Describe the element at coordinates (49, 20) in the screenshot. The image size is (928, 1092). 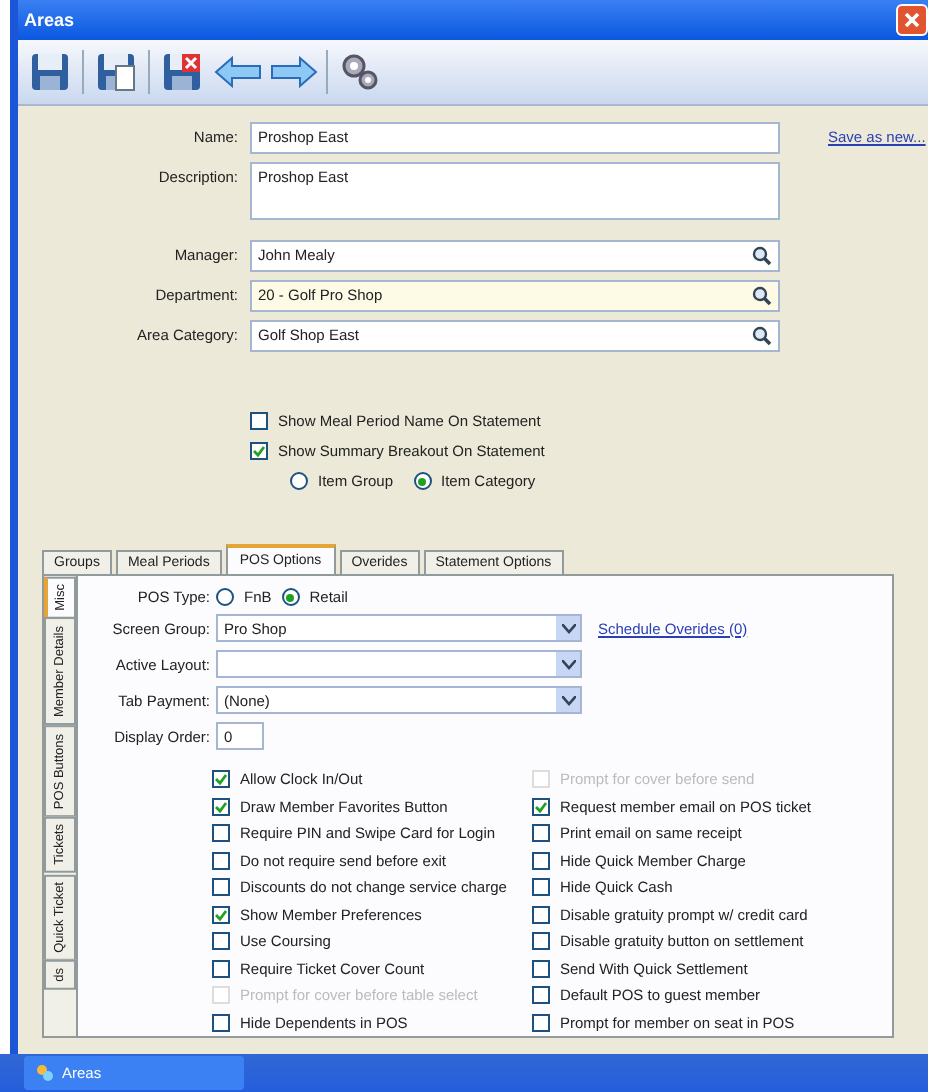
I see `window-title: Areas` at that location.